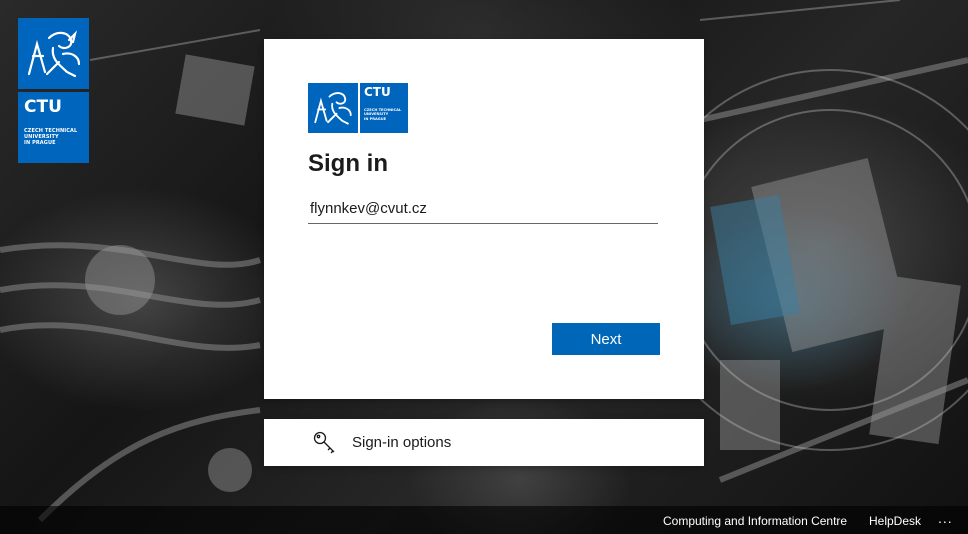 Image resolution: width=968 pixels, height=534 pixels. What do you see at coordinates (484, 442) in the screenshot?
I see `sign-in-options-button: Sign-in options` at bounding box center [484, 442].